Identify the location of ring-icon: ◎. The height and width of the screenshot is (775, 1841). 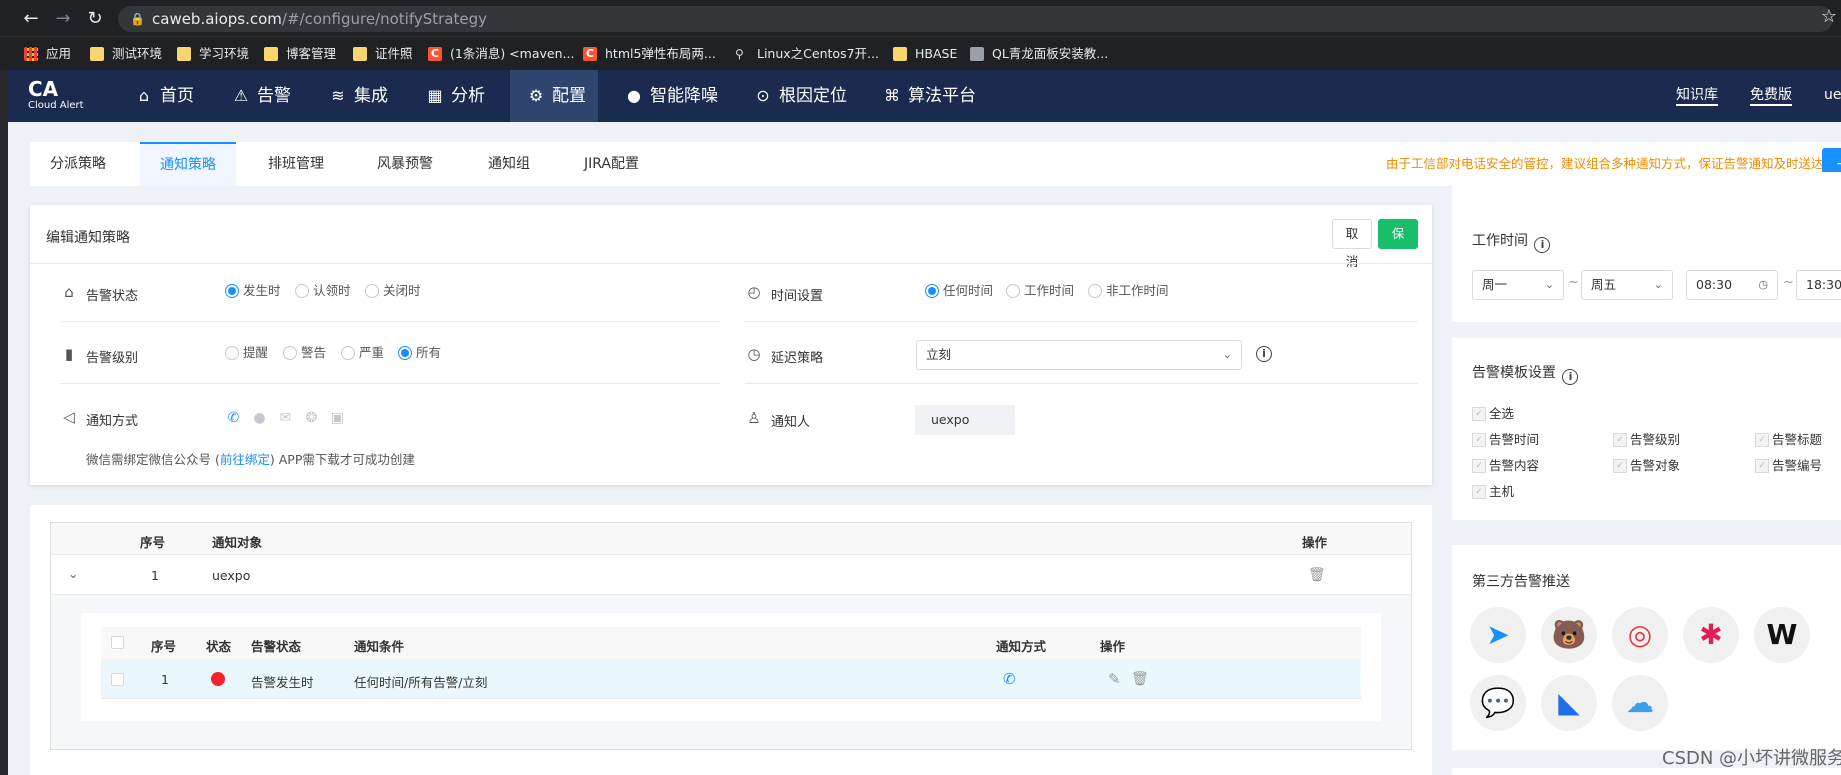
(1640, 635).